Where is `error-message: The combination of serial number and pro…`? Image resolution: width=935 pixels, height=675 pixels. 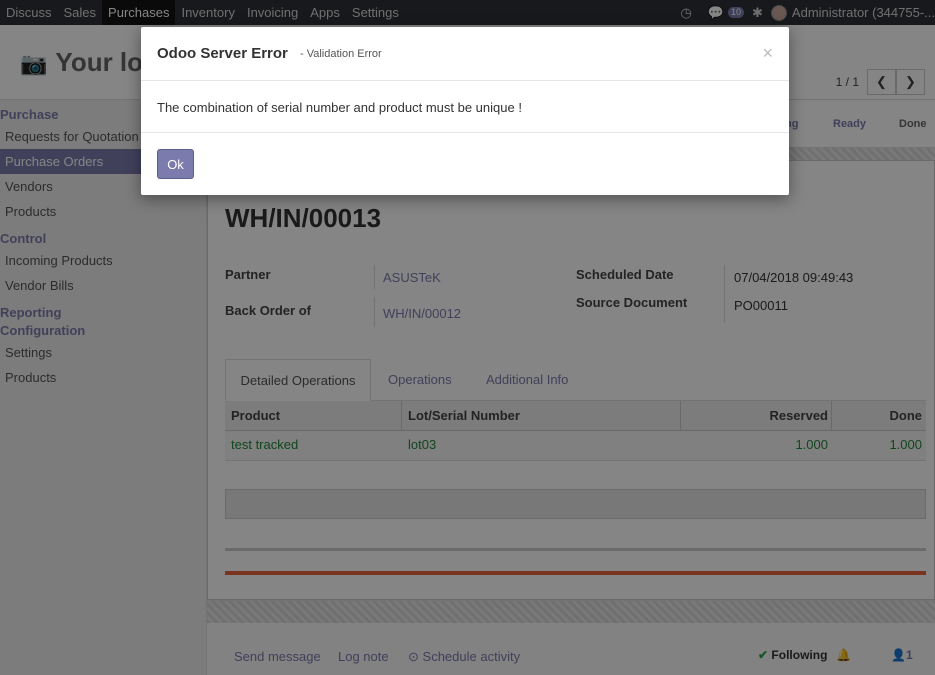 error-message: The combination of serial number and pro… is located at coordinates (339, 107).